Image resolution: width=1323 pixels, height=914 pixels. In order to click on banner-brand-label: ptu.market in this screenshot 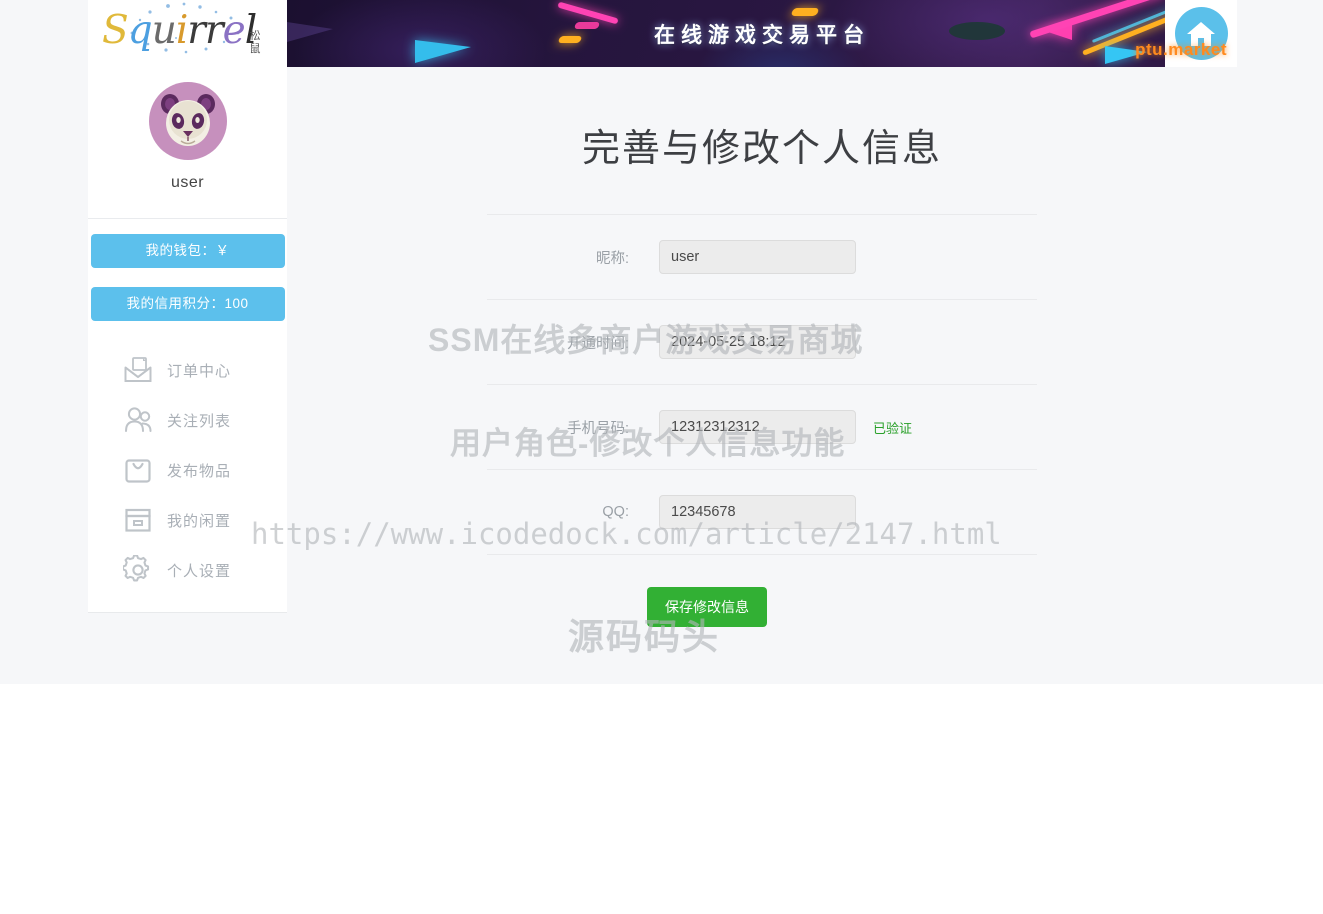, I will do `click(1181, 49)`.